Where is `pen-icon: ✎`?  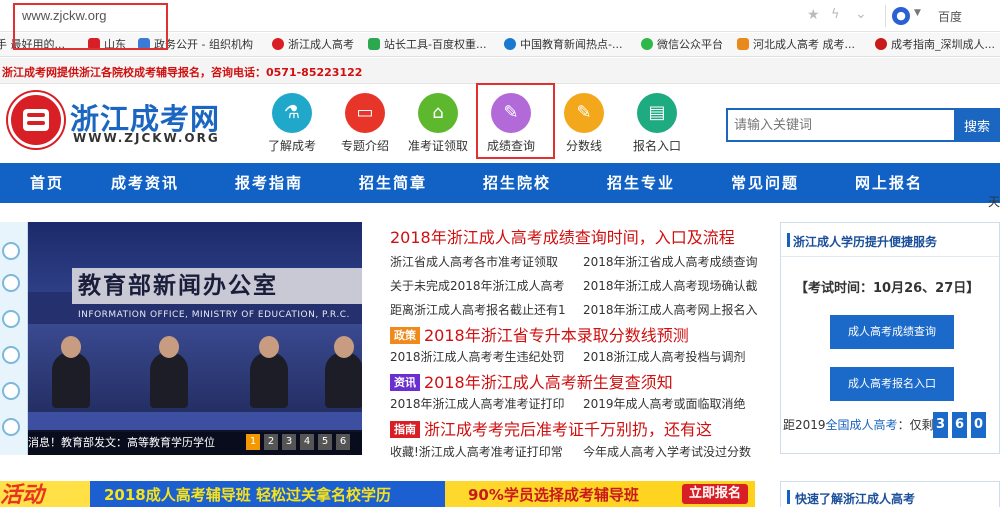
pen-icon: ✎ is located at coordinates (584, 113).